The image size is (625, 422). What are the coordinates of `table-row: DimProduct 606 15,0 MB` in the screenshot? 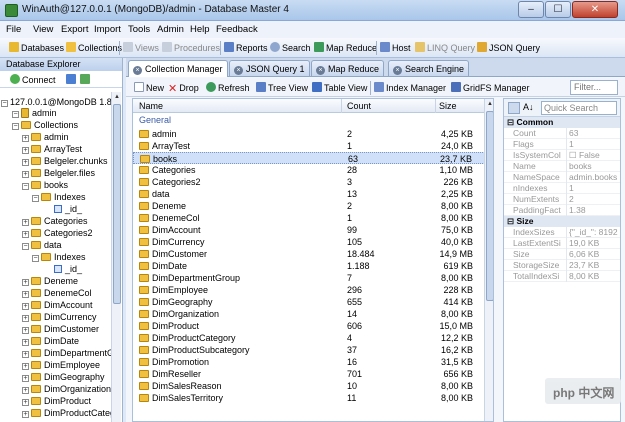 It's located at (309, 326).